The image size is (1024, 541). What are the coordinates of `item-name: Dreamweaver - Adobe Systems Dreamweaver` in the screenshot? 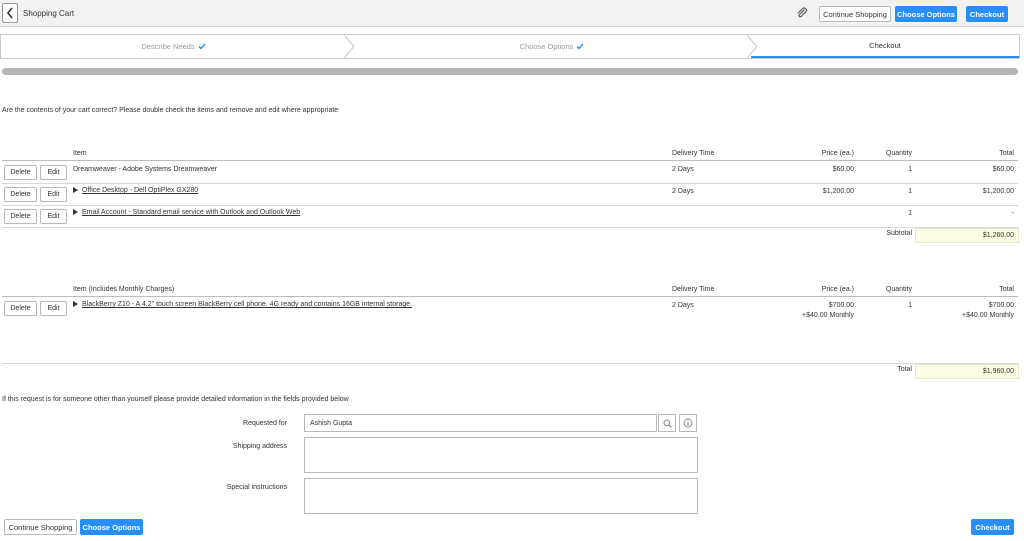 It's located at (145, 169).